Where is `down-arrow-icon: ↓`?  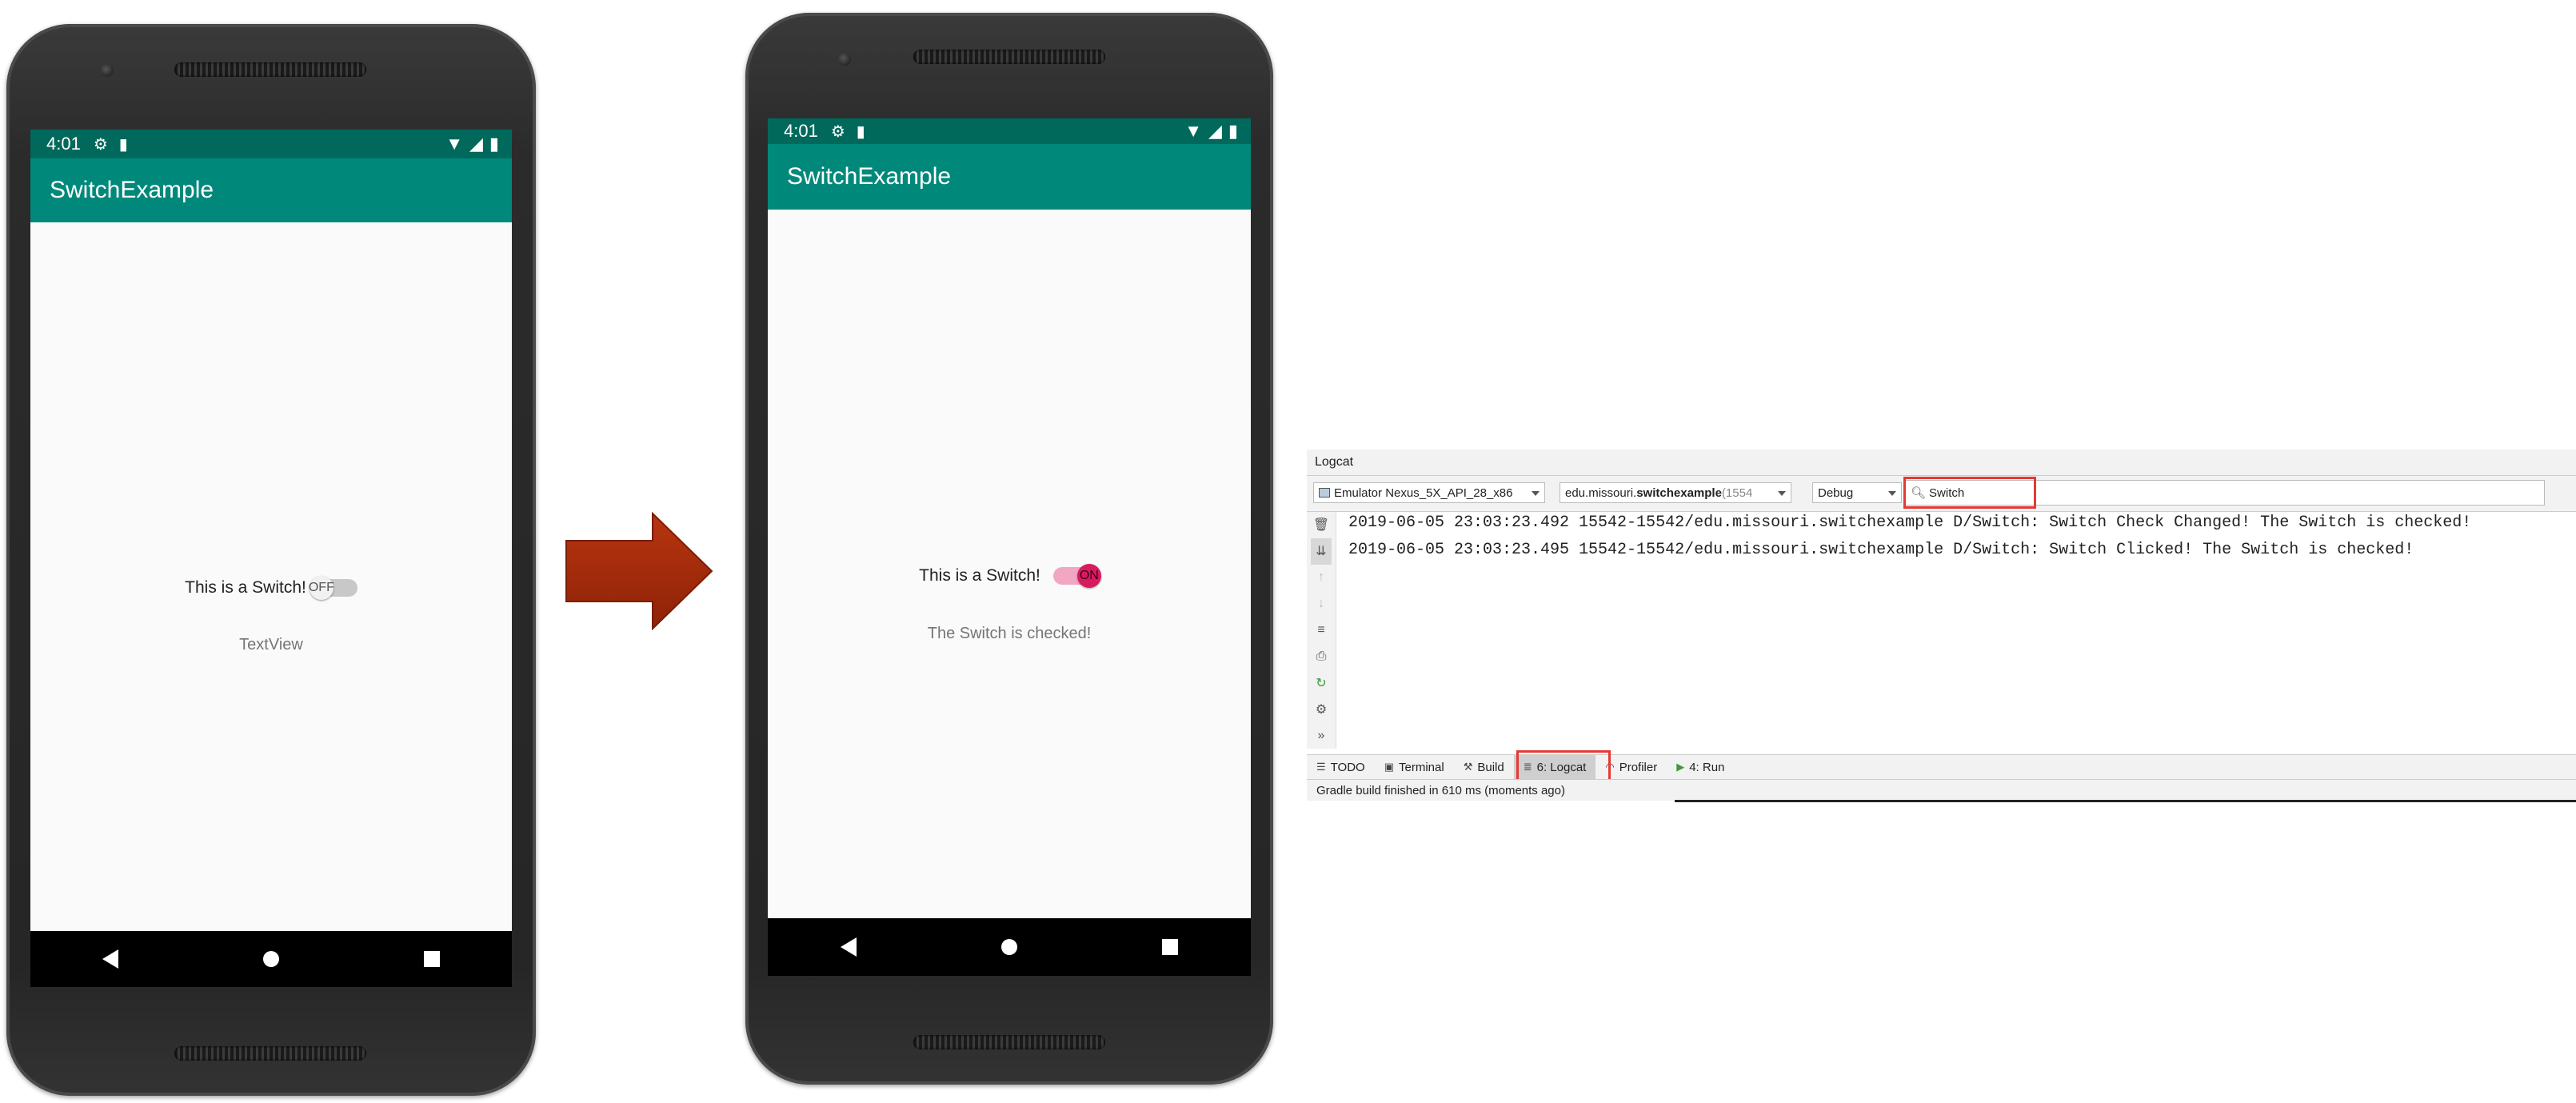 down-arrow-icon: ↓ is located at coordinates (1321, 604).